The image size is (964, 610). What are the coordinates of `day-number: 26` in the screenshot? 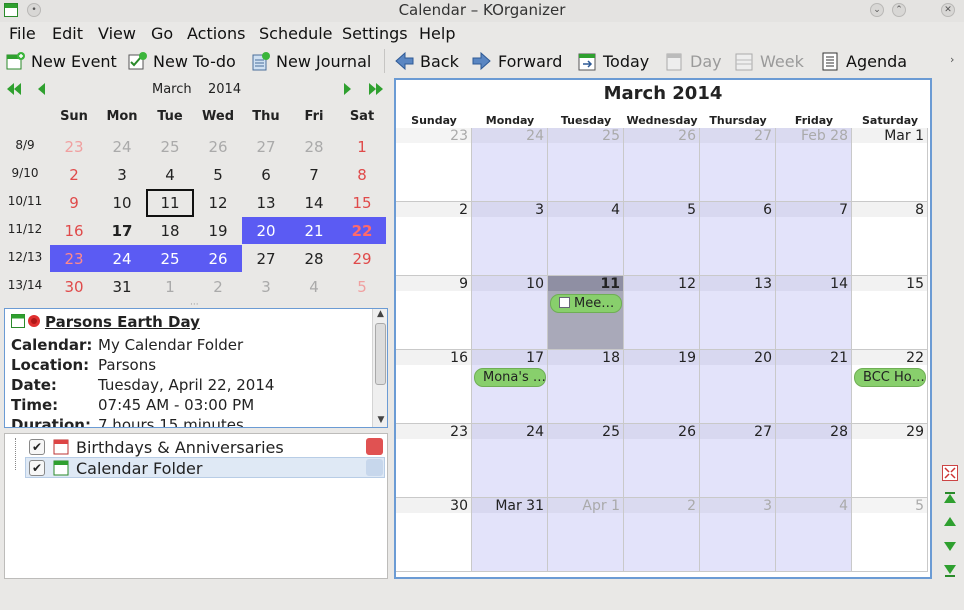 It's located at (687, 136).